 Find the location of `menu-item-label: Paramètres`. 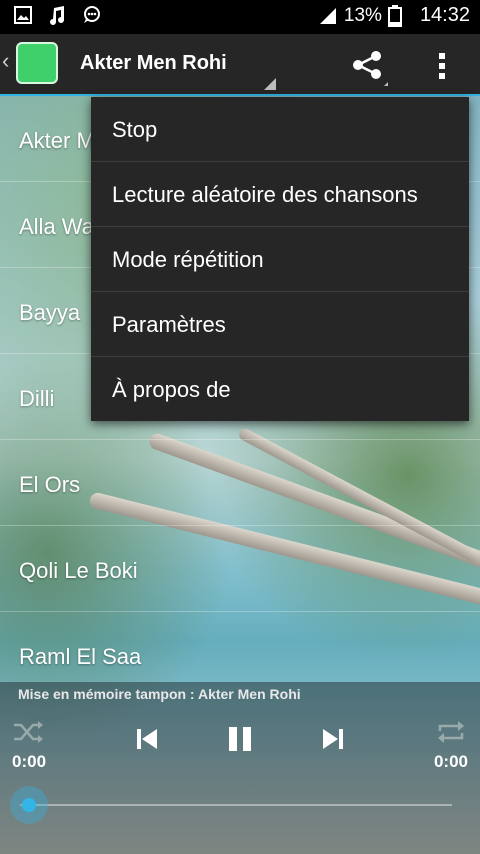

menu-item-label: Paramètres is located at coordinates (169, 324).